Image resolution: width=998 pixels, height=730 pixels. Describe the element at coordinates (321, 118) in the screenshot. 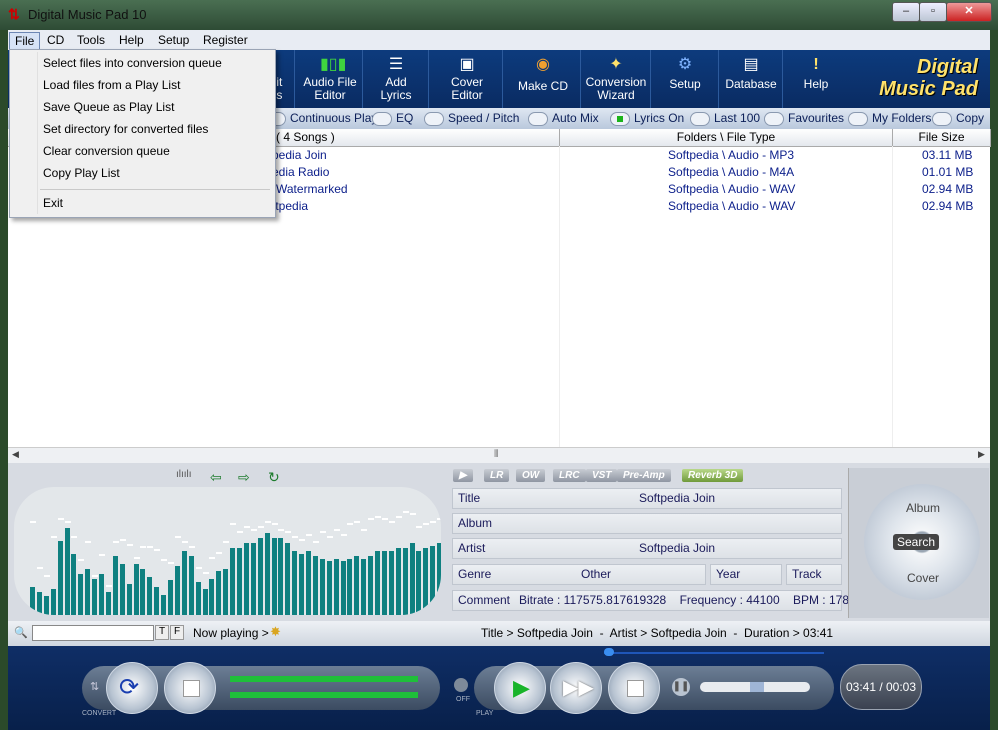

I see `option-continuous-play: Continuous Play` at that location.